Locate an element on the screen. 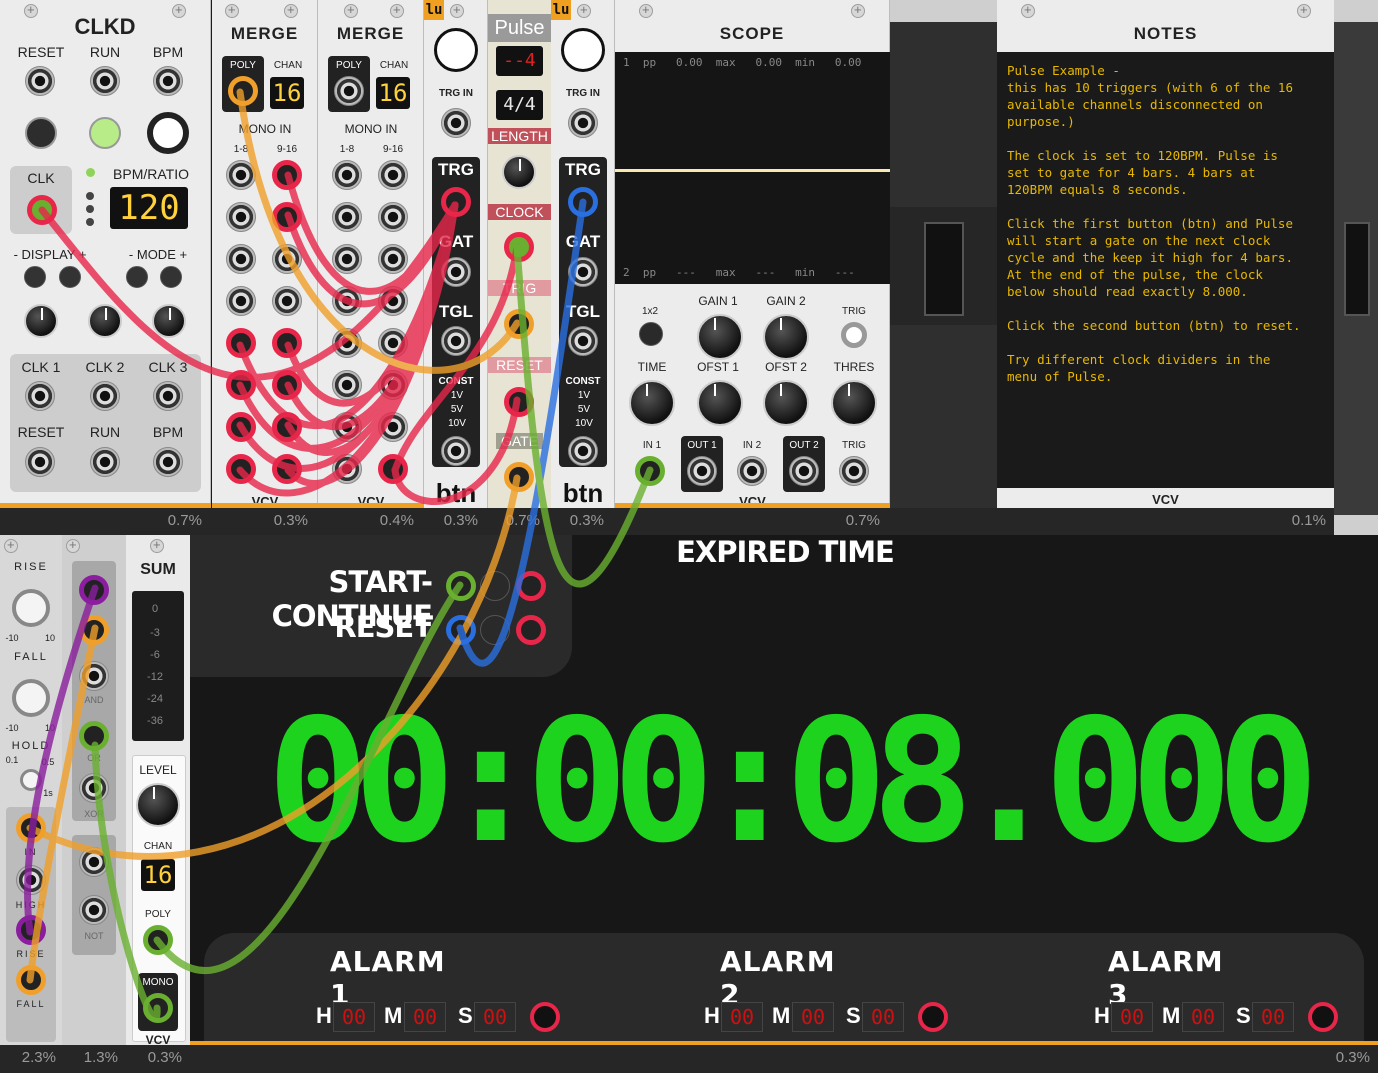  and-output-jack is located at coordinates (94, 676).